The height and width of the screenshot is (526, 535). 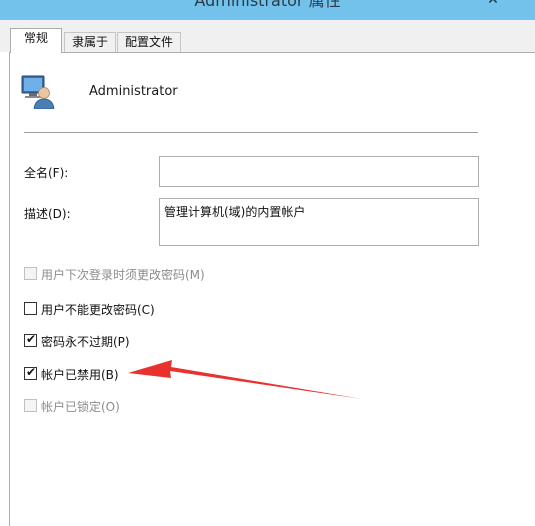 I want to click on tab-label: 常规, so click(x=35, y=38).